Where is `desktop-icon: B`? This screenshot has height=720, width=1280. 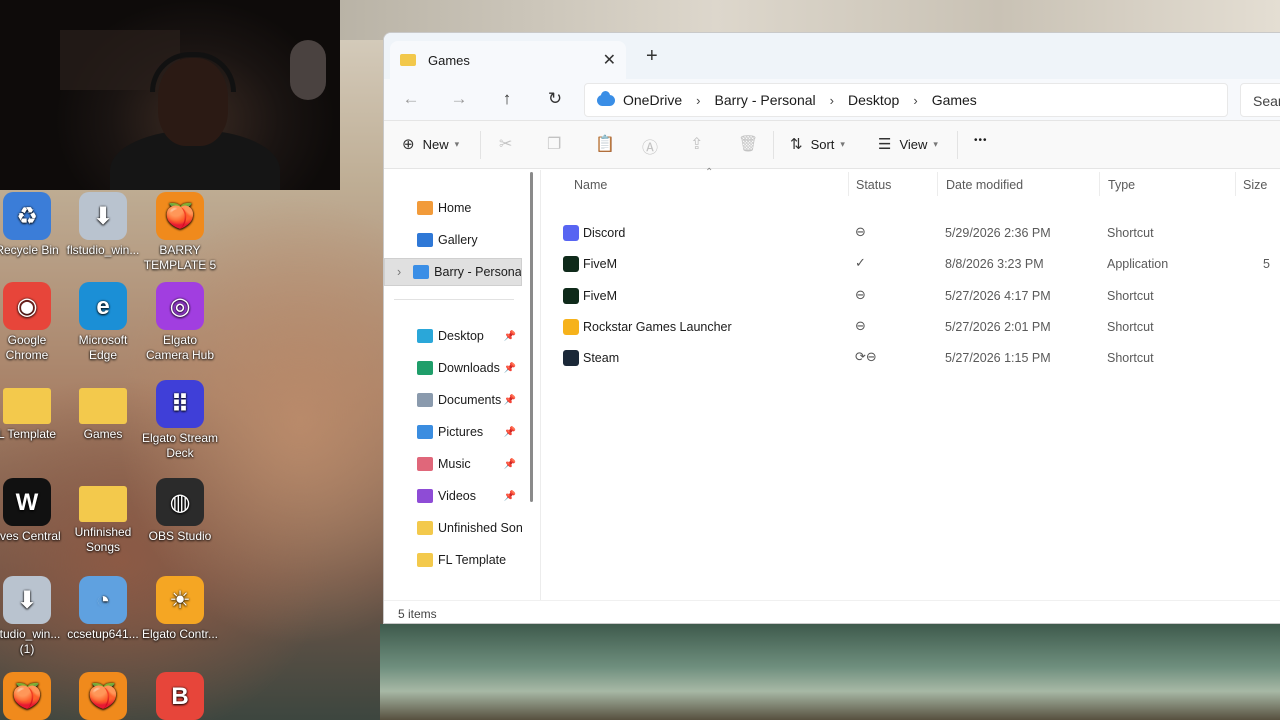
desktop-icon: B is located at coordinates (180, 696).